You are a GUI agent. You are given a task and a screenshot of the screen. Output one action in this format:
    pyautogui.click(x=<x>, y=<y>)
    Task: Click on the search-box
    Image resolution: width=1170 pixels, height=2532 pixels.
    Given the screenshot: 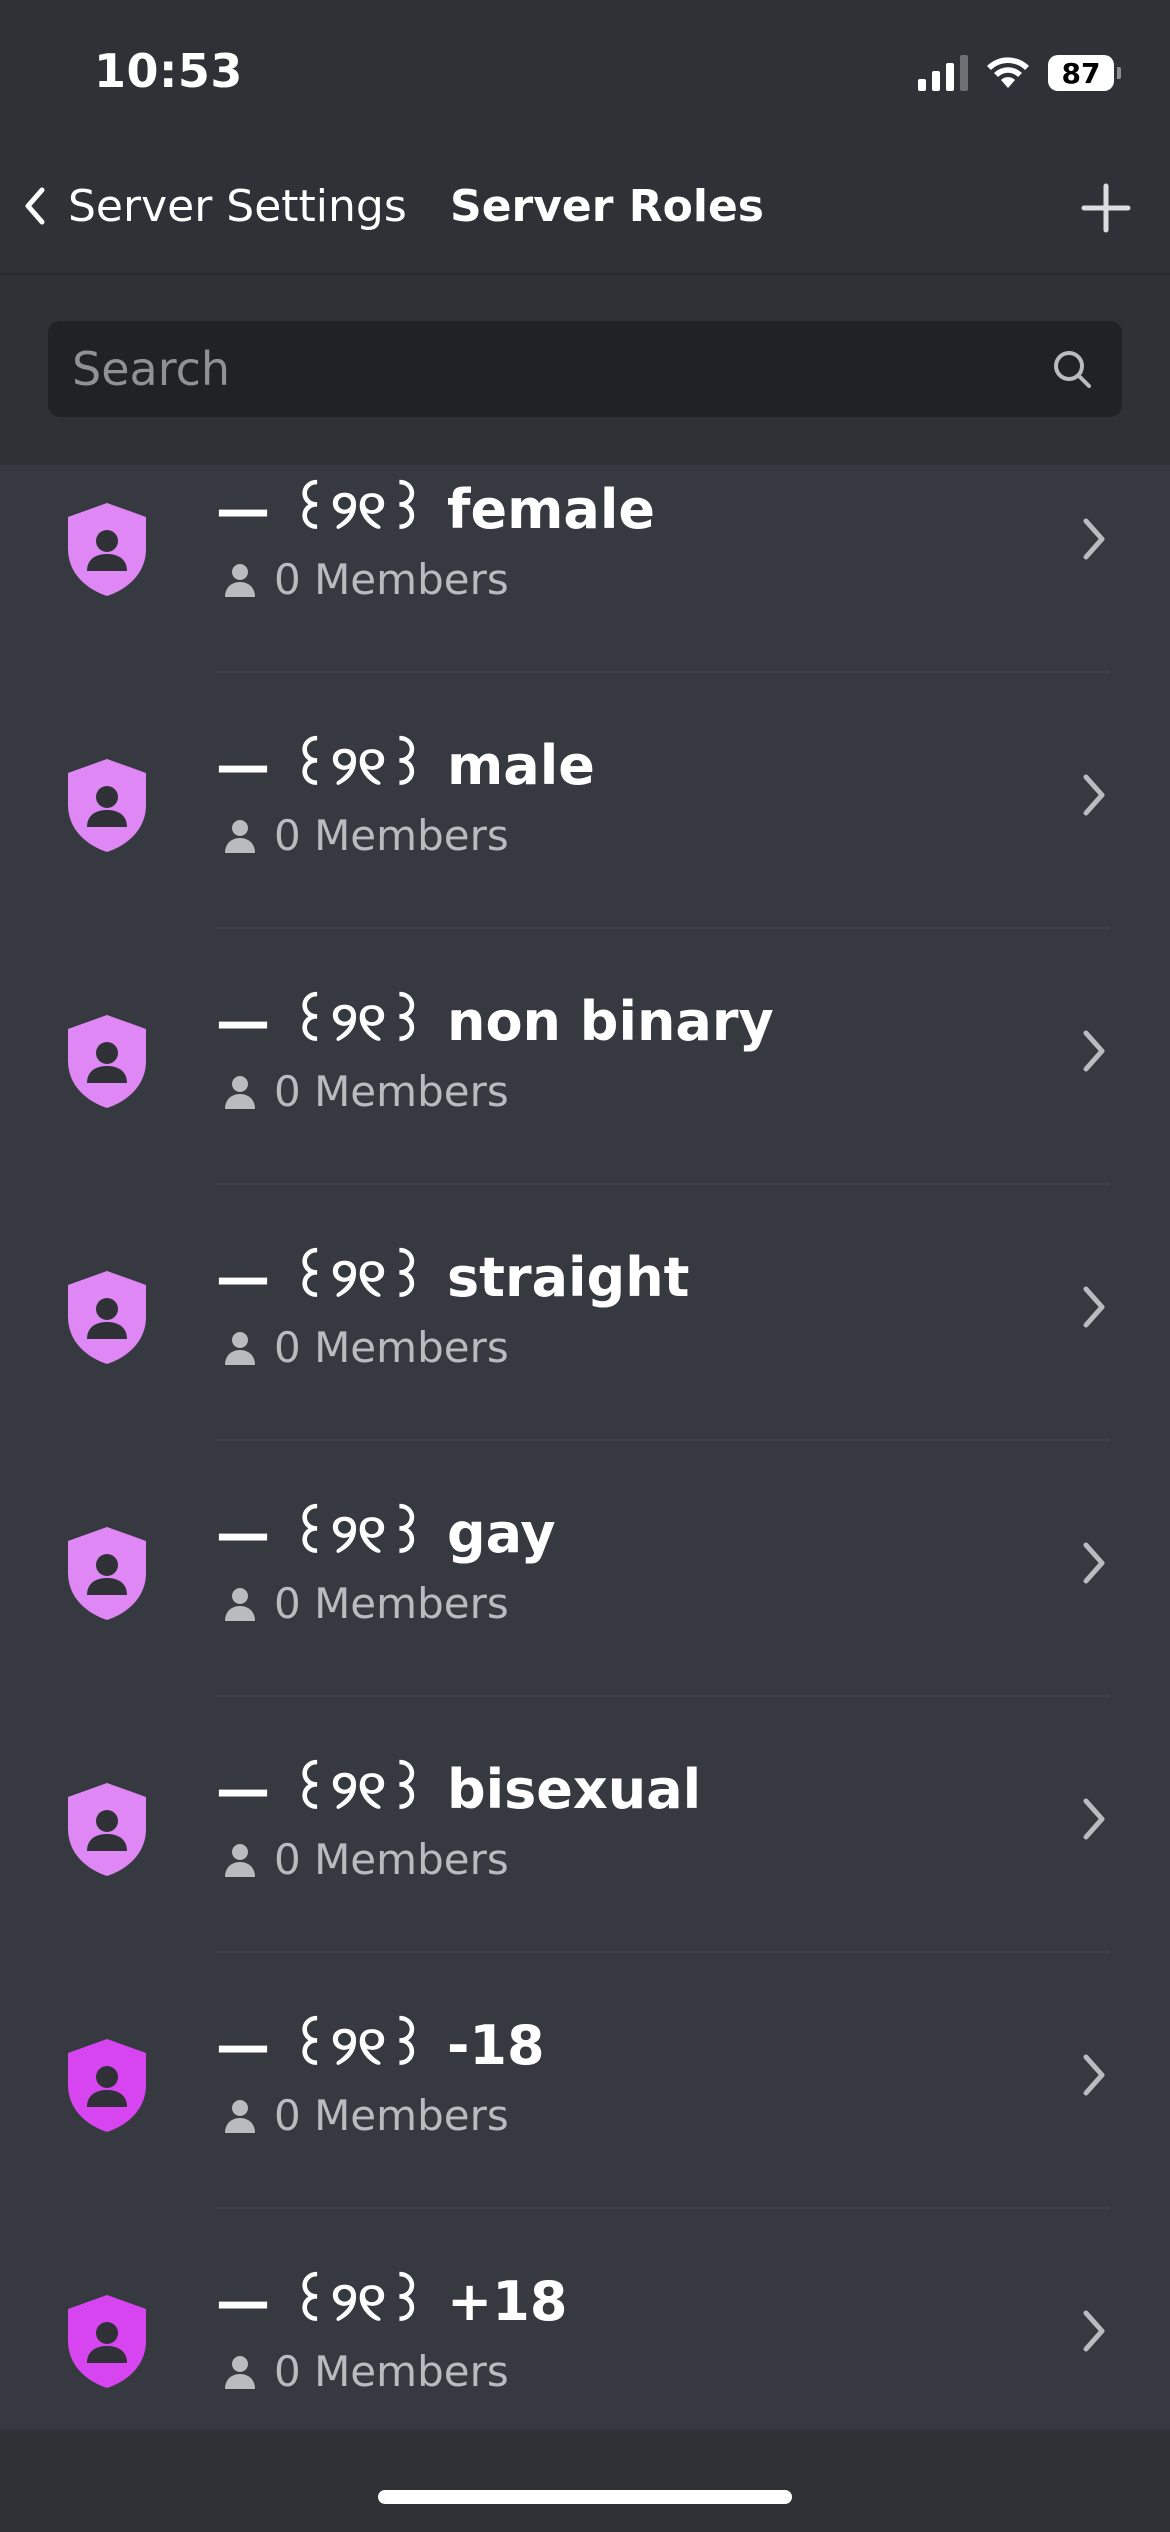 What is the action you would take?
    pyautogui.click(x=585, y=369)
    